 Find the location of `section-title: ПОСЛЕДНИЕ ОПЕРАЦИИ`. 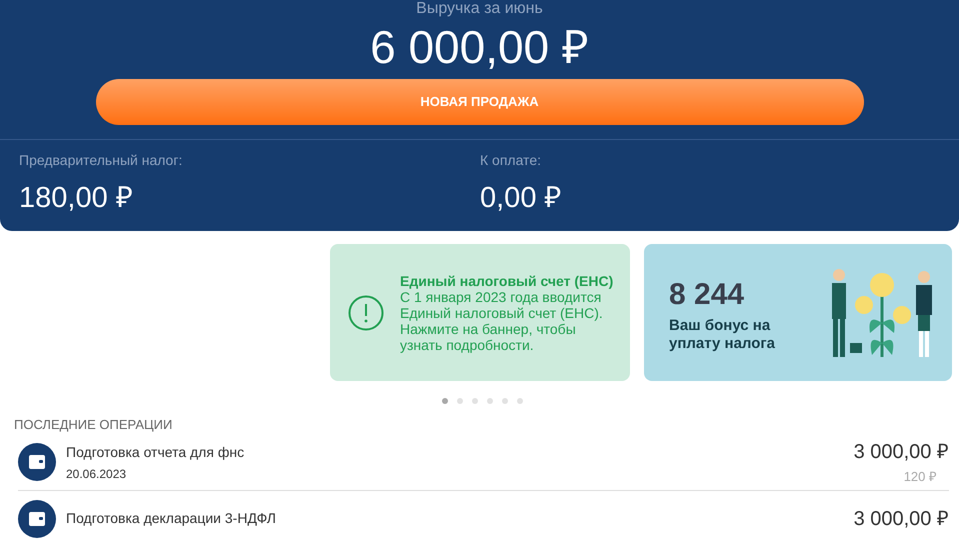

section-title: ПОСЛЕДНИЕ ОПЕРАЦИИ is located at coordinates (94, 425).